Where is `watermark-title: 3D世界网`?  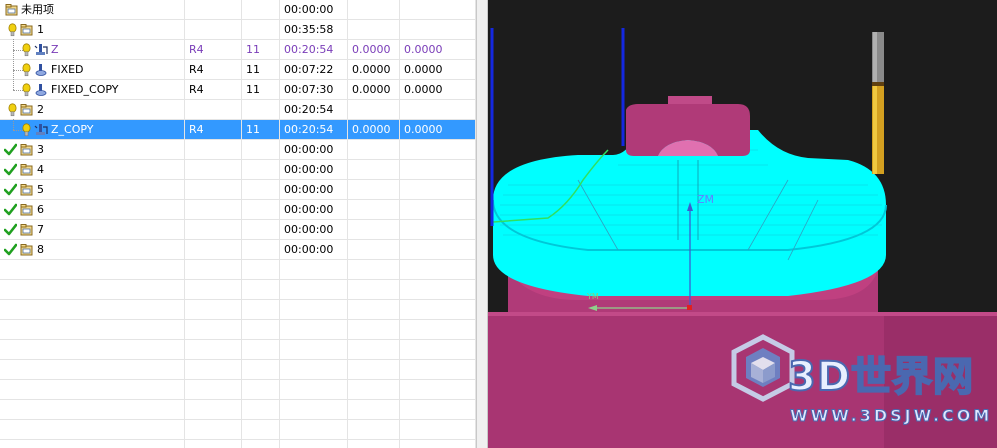
watermark-title: 3D世界网 is located at coordinates (881, 377).